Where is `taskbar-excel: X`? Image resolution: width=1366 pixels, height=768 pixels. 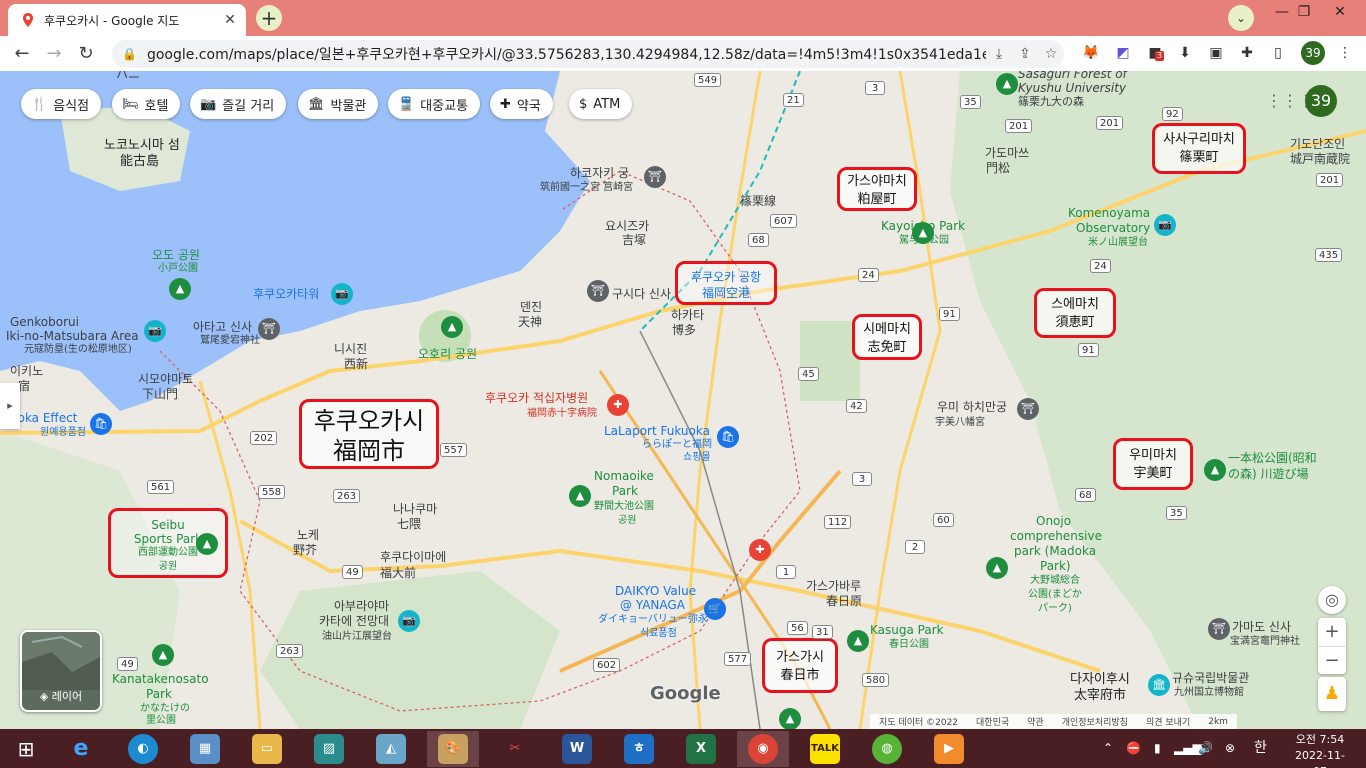 taskbar-excel: X is located at coordinates (701, 749).